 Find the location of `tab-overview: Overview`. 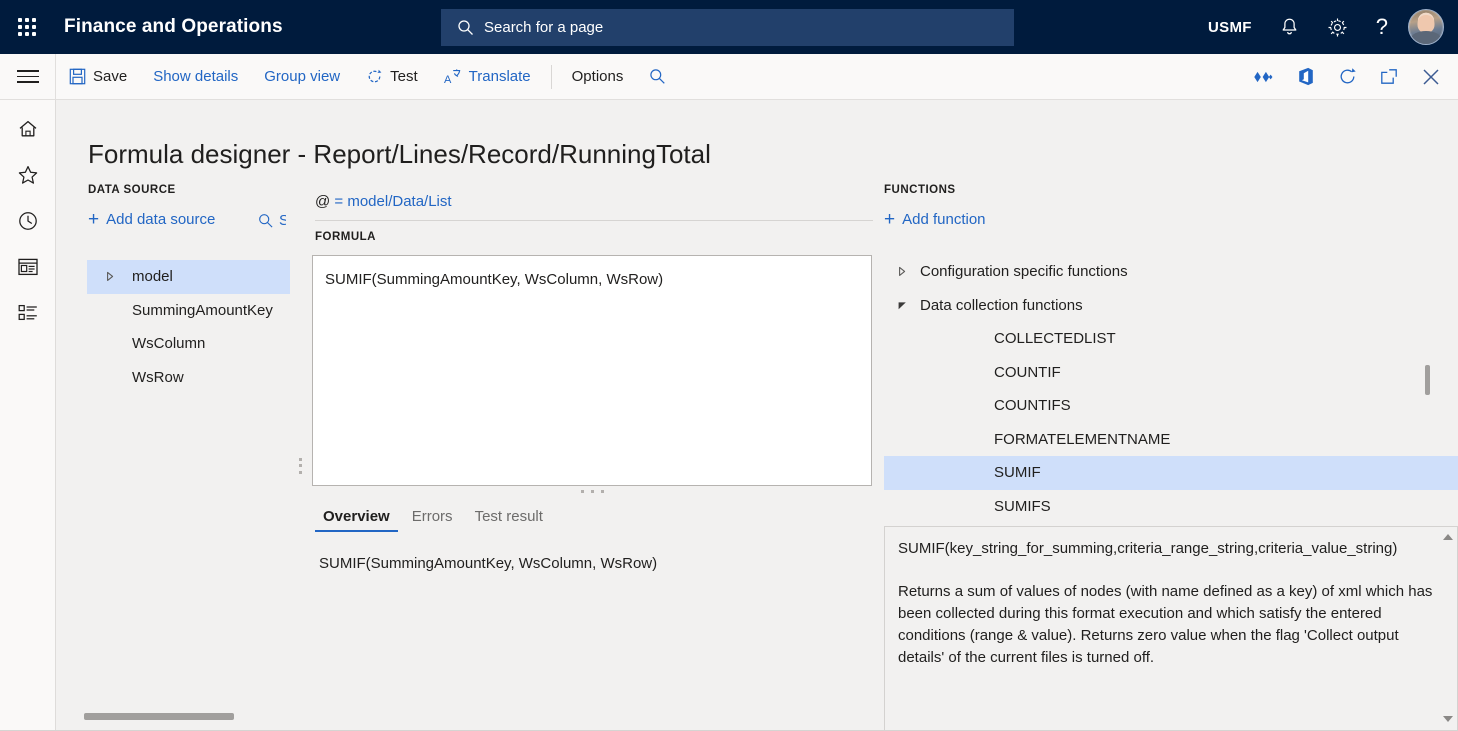

tab-overview: Overview is located at coordinates (356, 520).